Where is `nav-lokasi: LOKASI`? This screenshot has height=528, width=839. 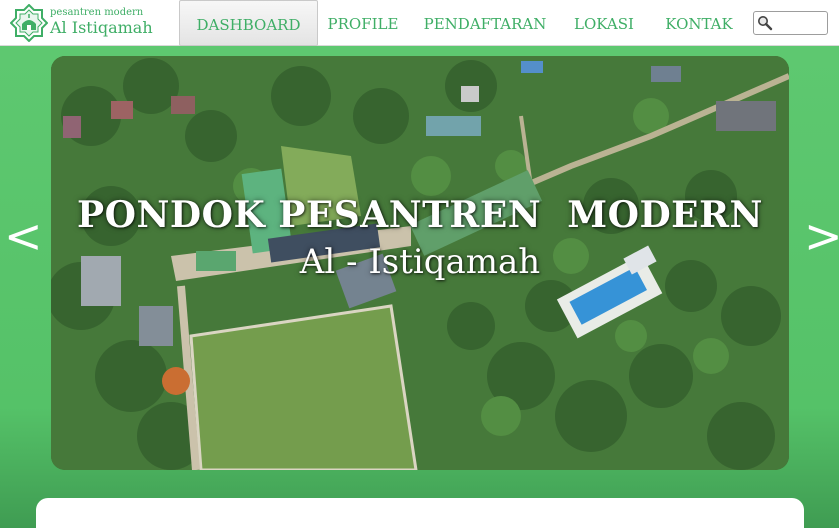
nav-lokasi: LOKASI is located at coordinates (604, 23).